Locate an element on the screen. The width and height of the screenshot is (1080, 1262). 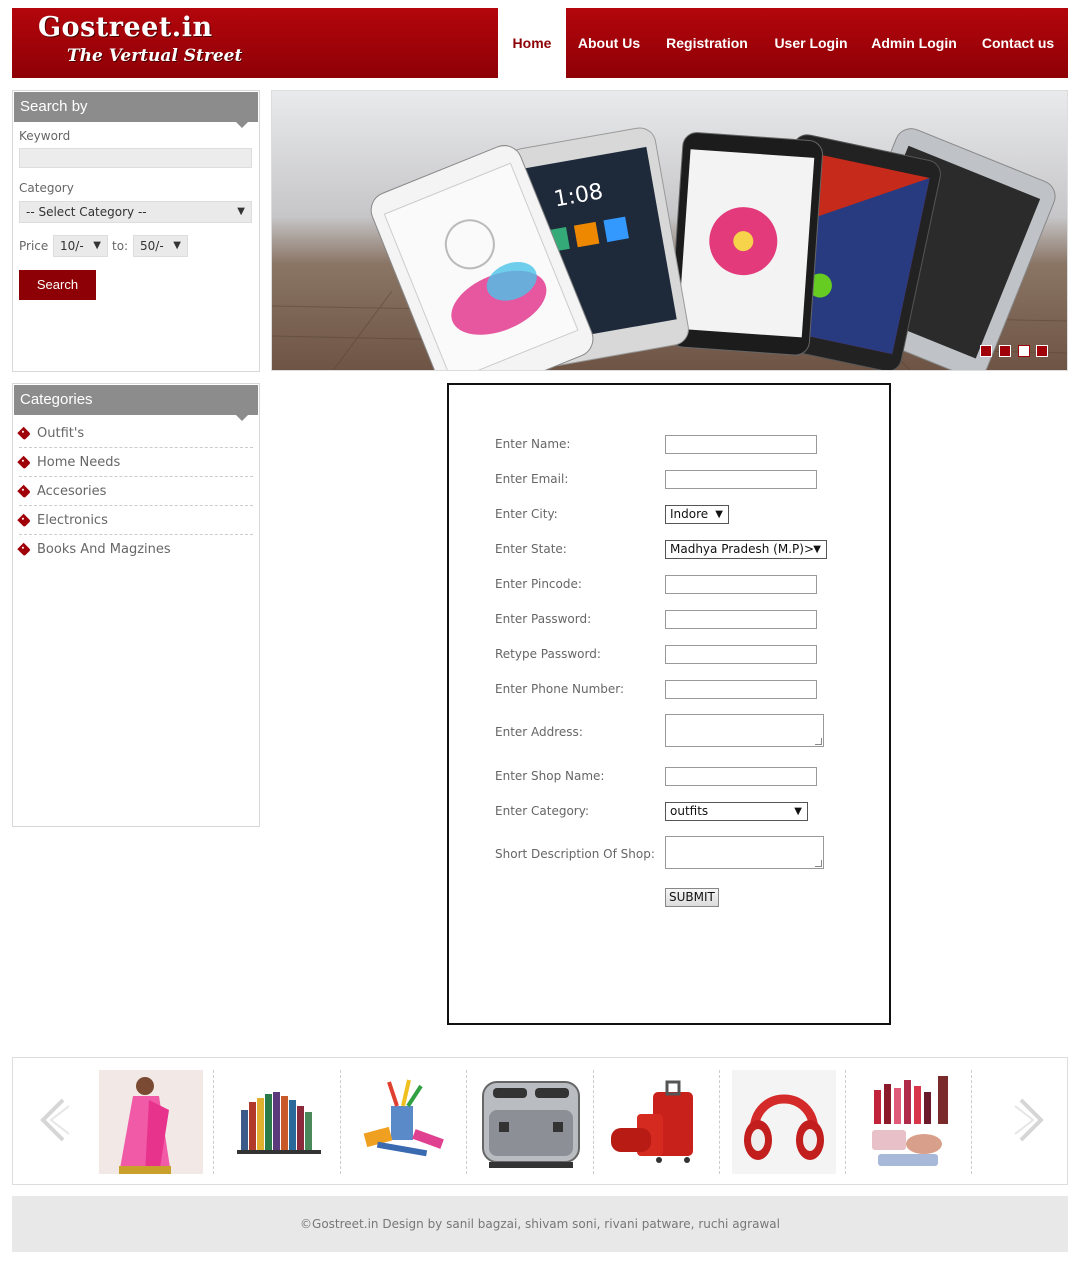
logo-tagline: The Vertual Street is located at coordinates (155, 56).